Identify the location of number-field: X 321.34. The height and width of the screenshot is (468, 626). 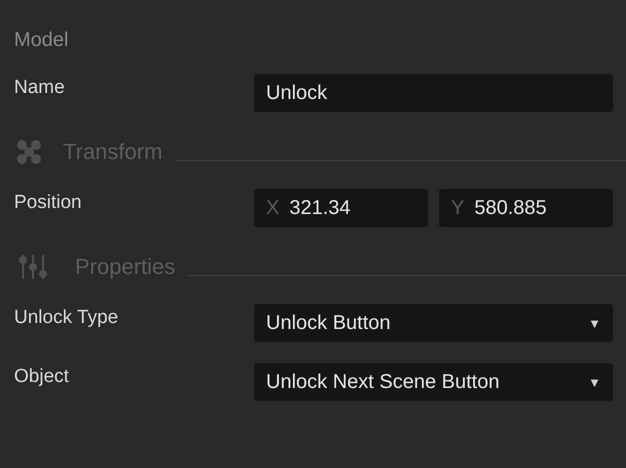
(341, 208).